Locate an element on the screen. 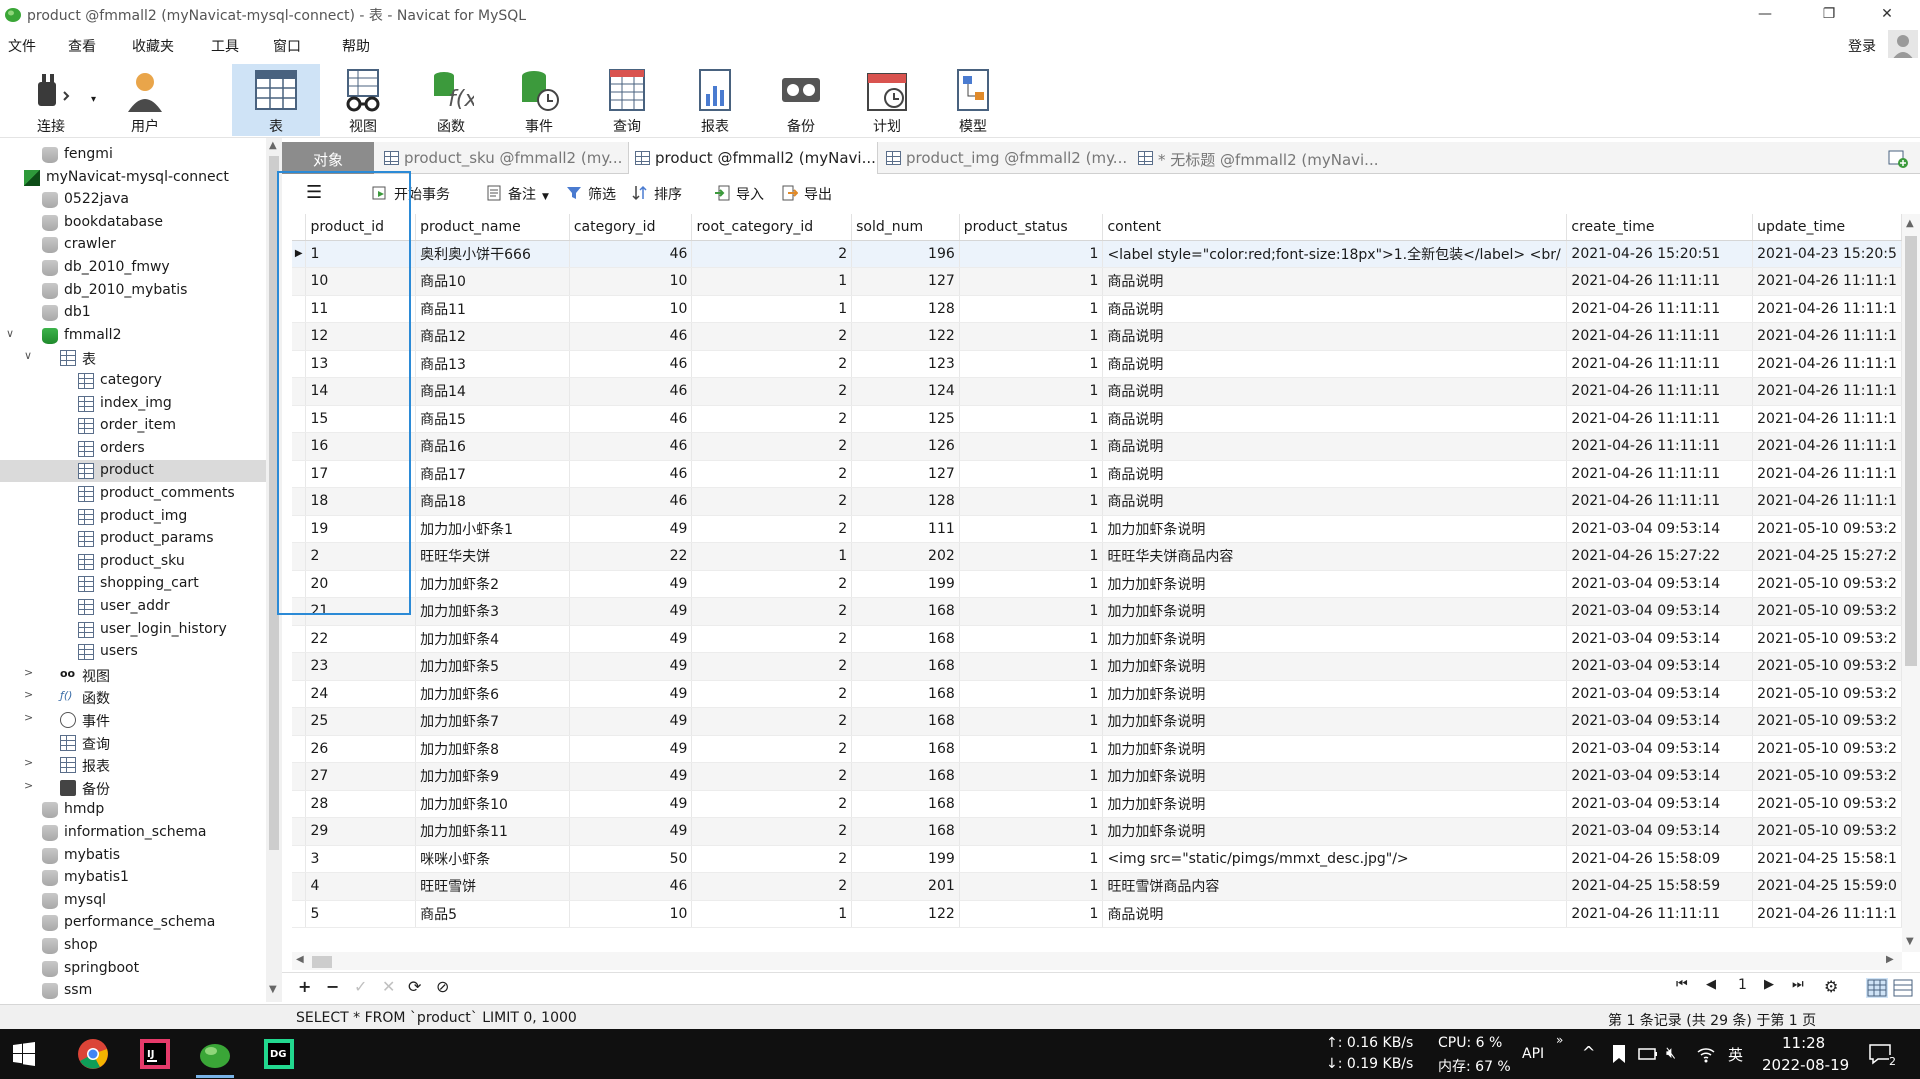  row-marker is located at coordinates (299, 804).